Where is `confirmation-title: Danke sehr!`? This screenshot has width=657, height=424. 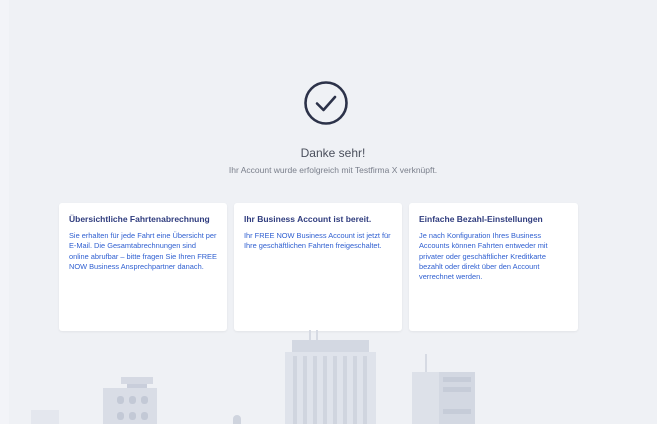
confirmation-title: Danke sehr! is located at coordinates (333, 153).